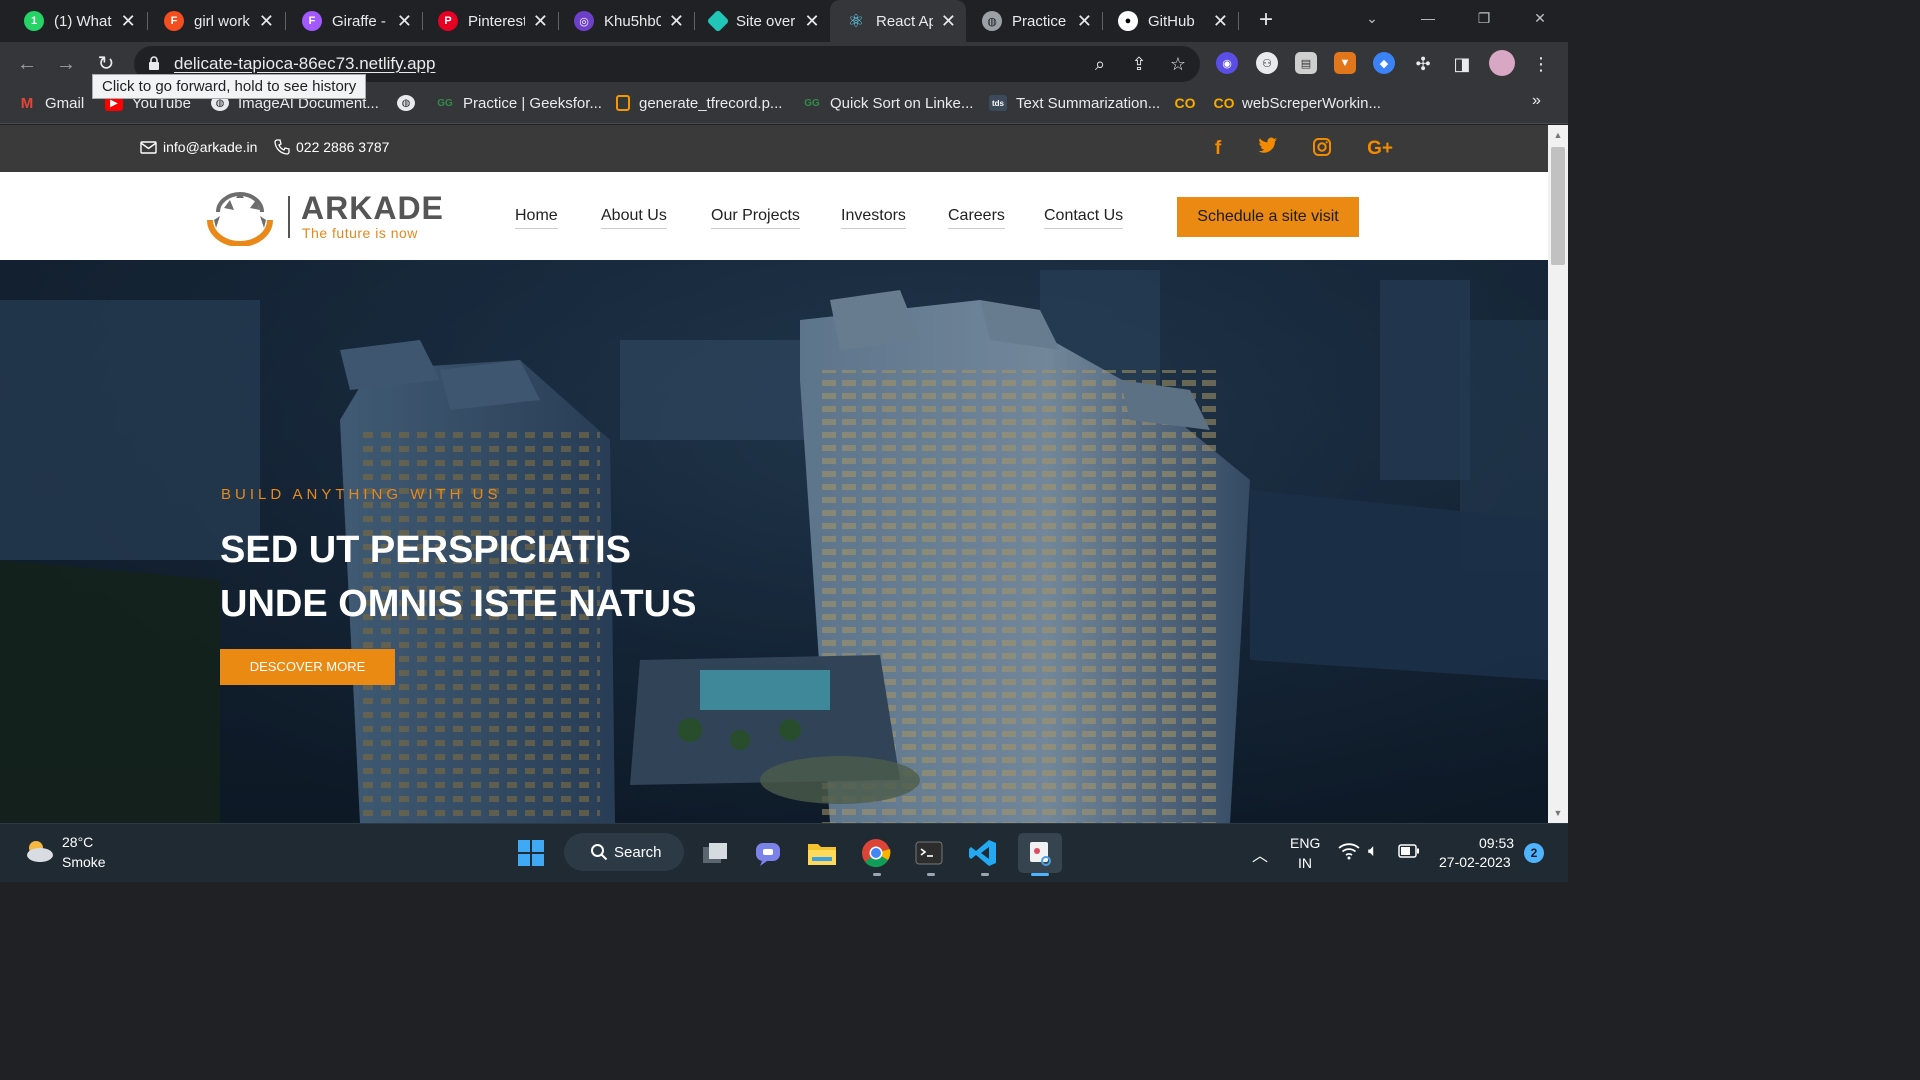  Describe the element at coordinates (1306, 63) in the screenshot. I see `extension-icon: ▤` at that location.